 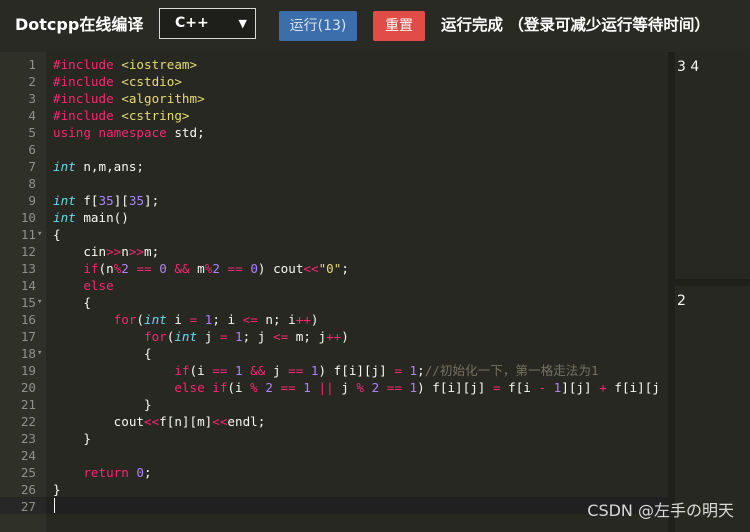 I want to click on code-token: ==, so click(x=394, y=387).